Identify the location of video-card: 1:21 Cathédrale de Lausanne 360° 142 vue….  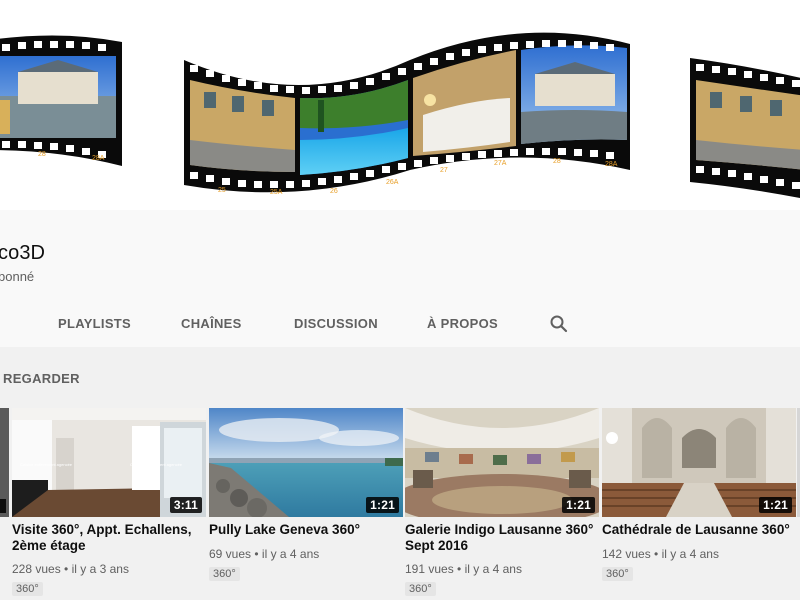
(699, 504).